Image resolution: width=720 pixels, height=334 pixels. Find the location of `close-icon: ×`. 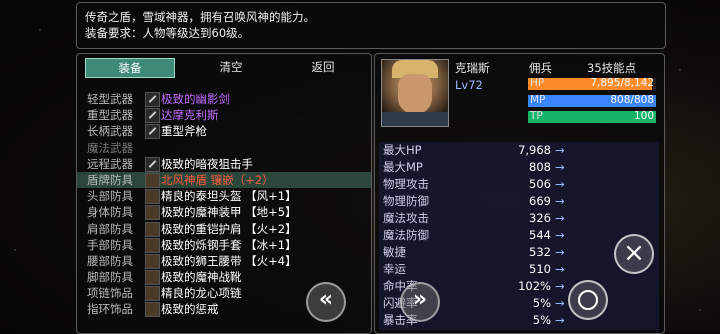

close-icon: × is located at coordinates (634, 253).